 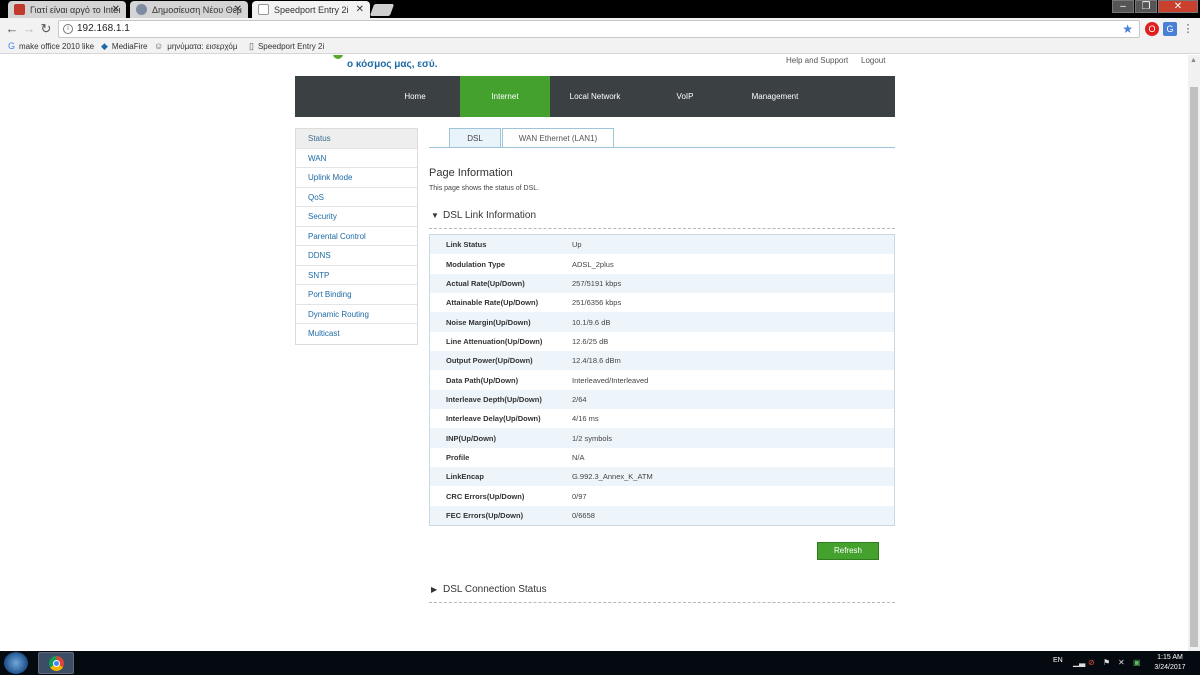 I want to click on sidebar-item-port-binding: Port Binding, so click(x=356, y=295).